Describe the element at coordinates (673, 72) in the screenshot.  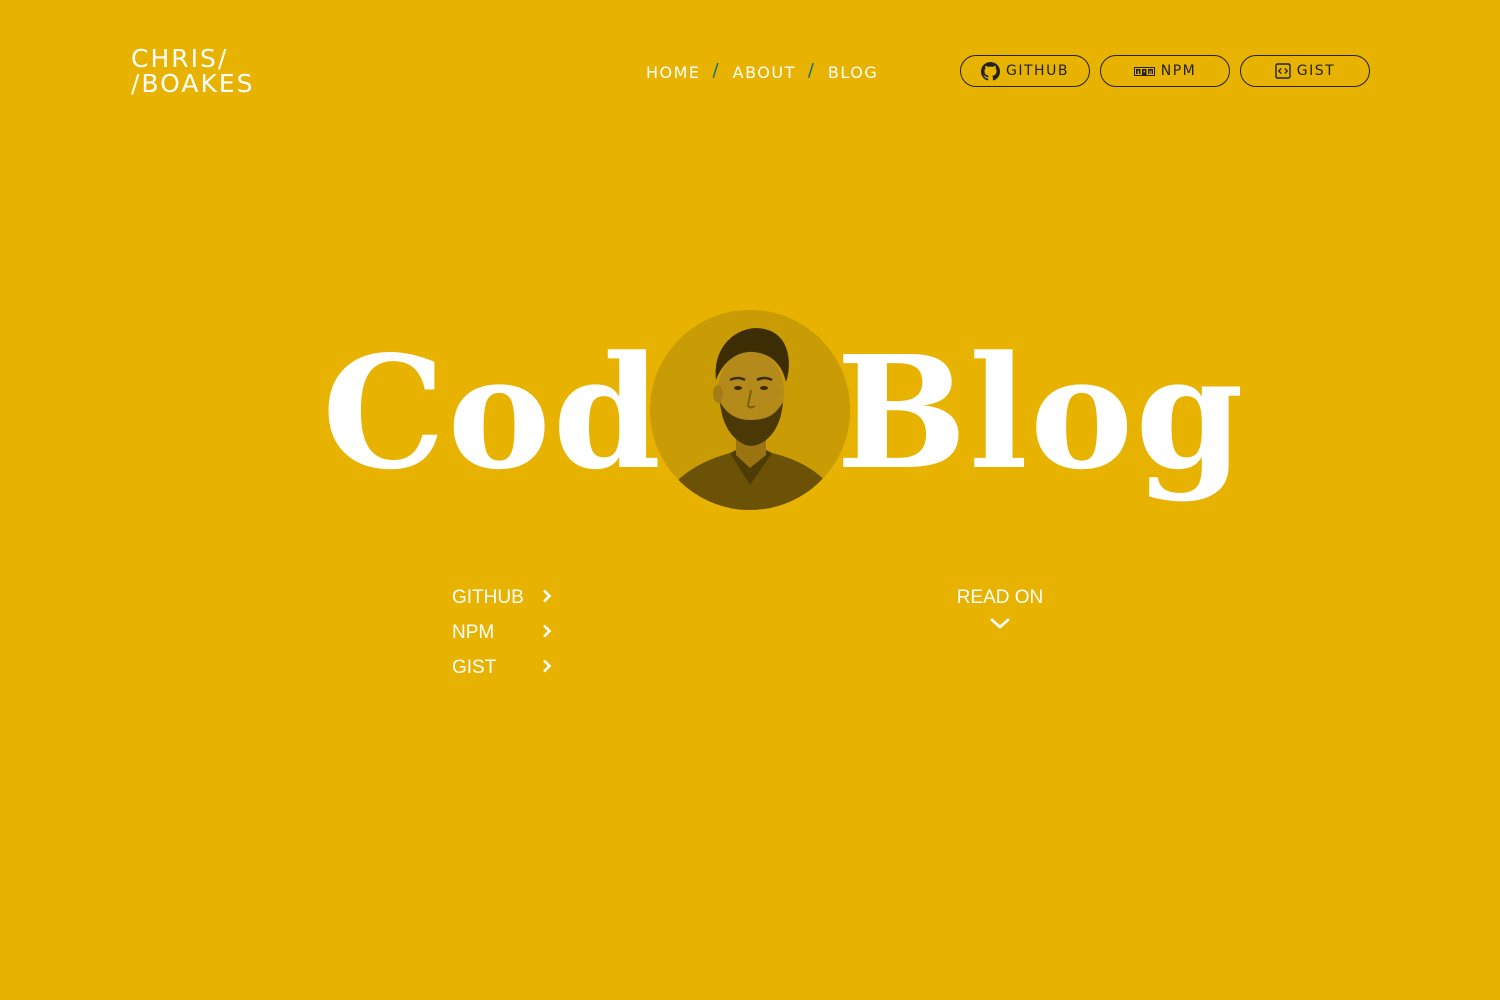
I see `nav-home-link: HOME` at that location.